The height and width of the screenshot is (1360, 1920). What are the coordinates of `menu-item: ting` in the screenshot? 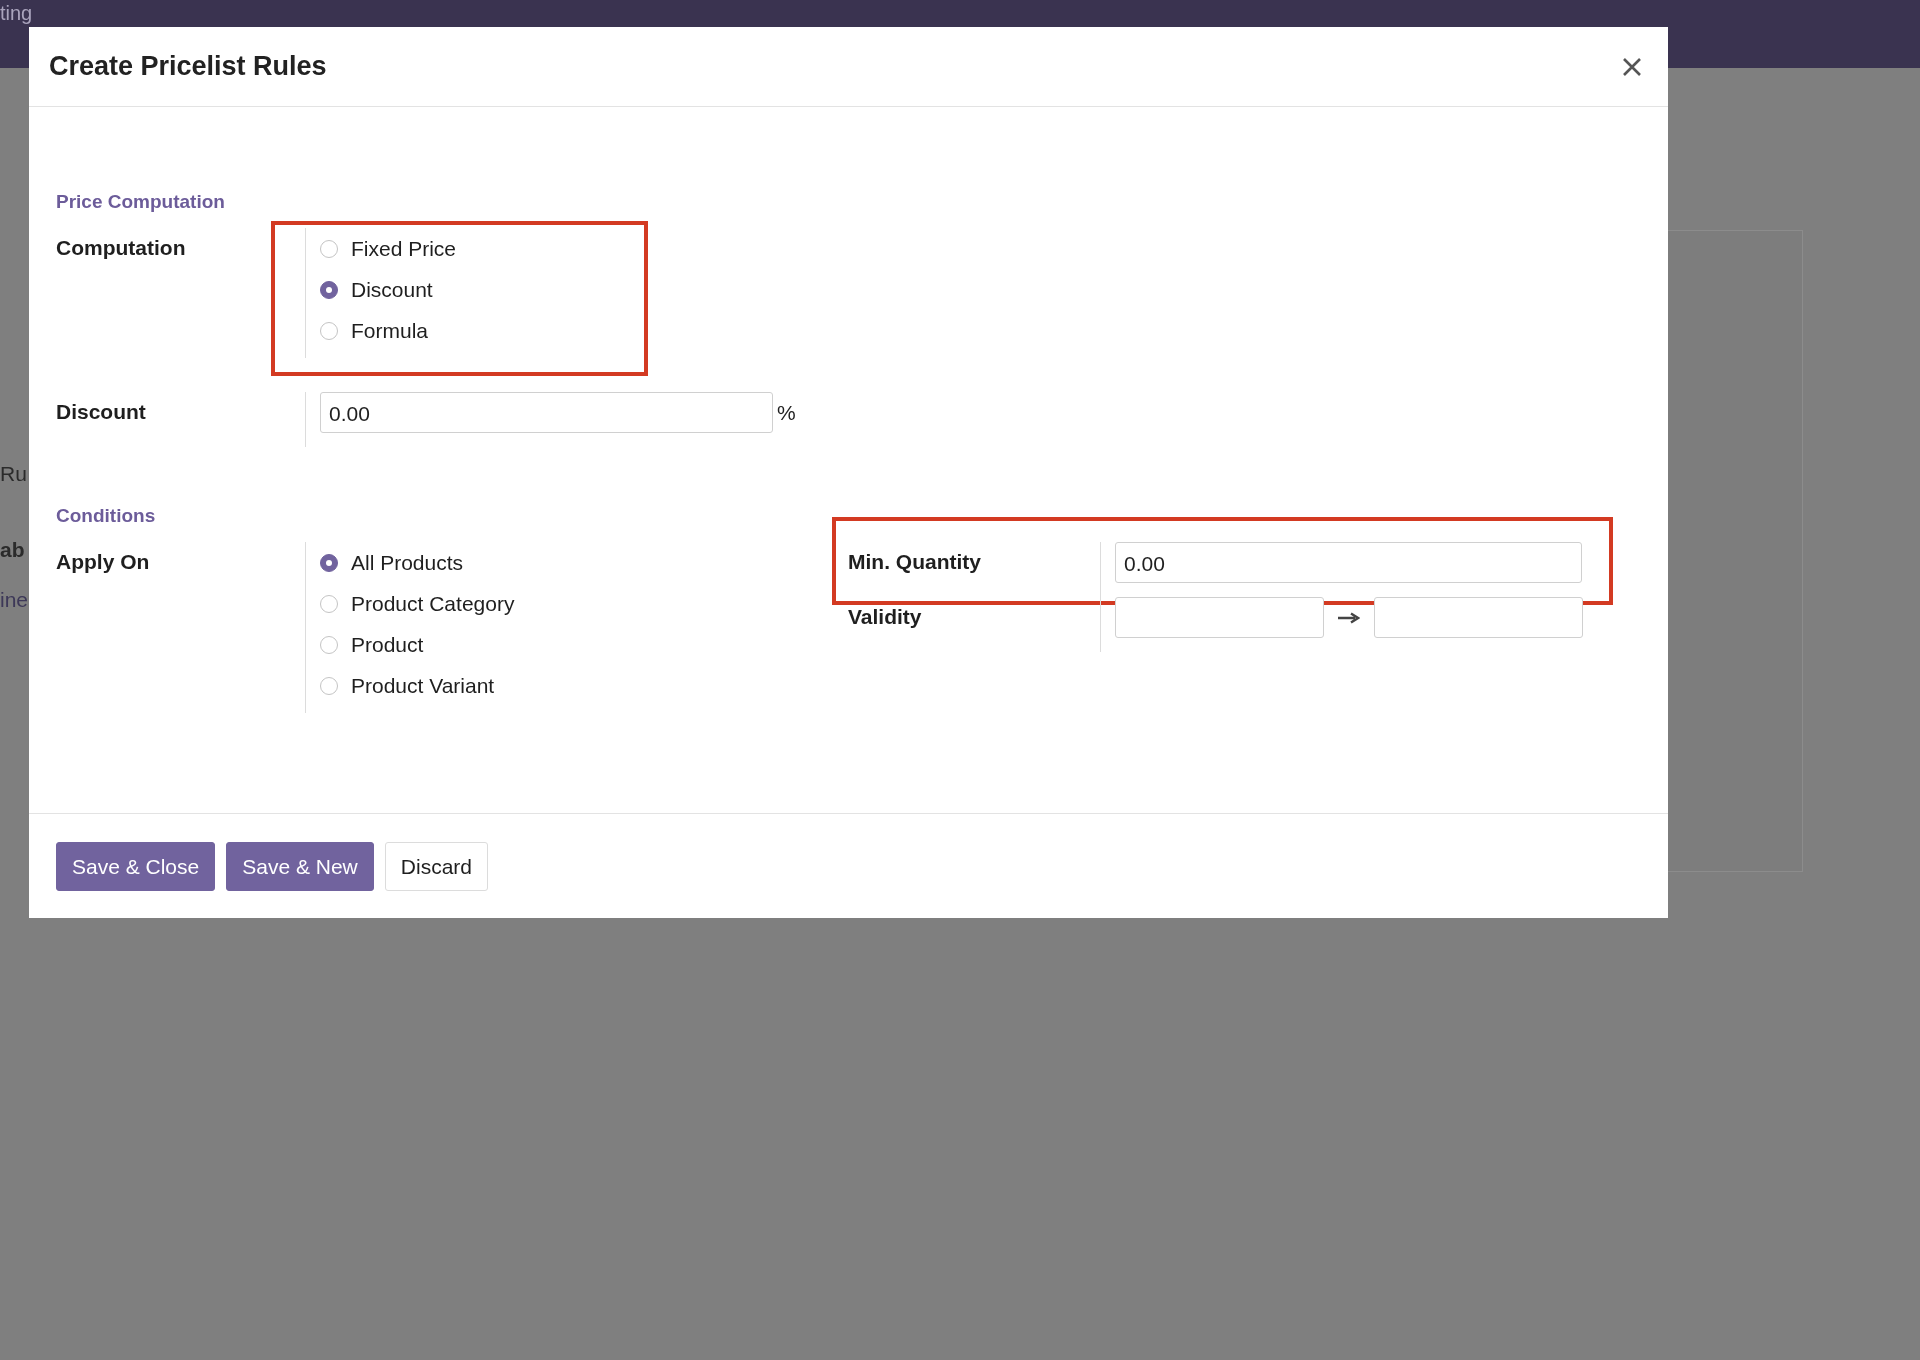 It's located at (16, 13).